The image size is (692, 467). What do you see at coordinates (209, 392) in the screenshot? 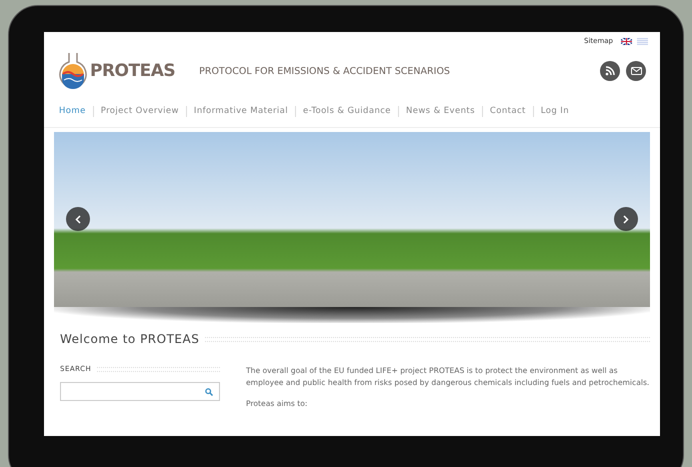
I see `search-icon` at bounding box center [209, 392].